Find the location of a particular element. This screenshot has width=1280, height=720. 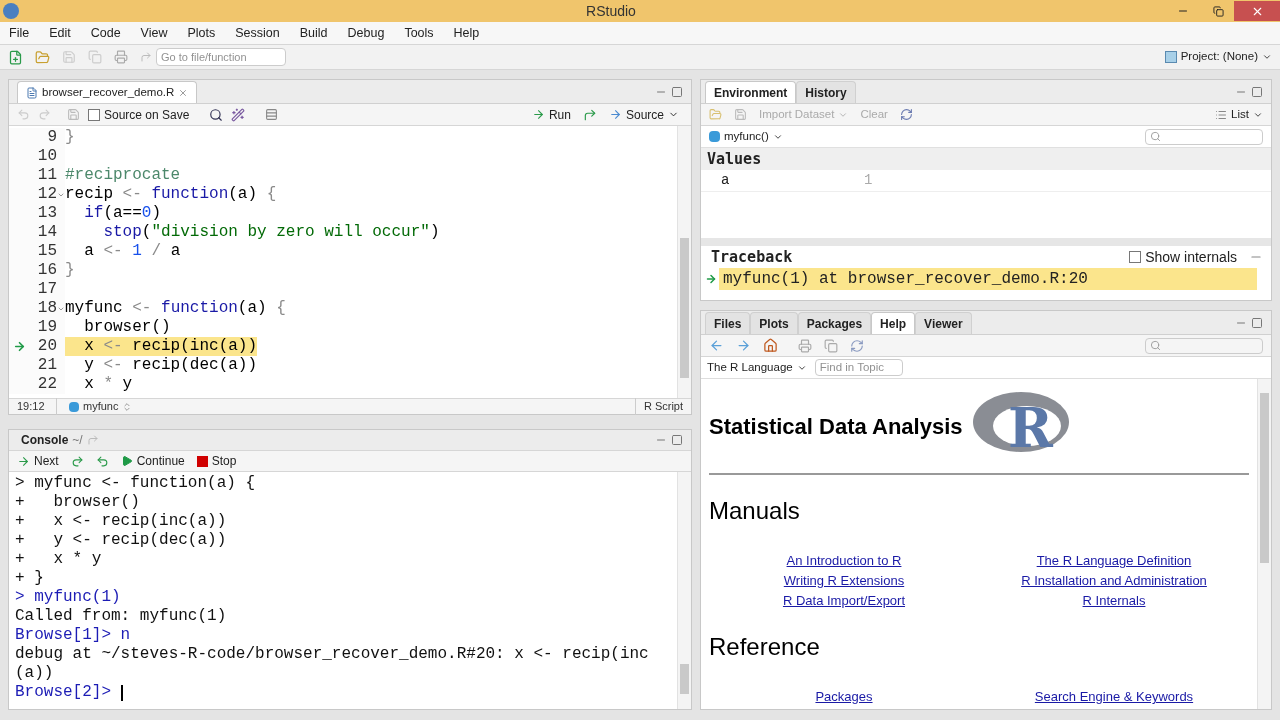

menu-item: Build is located at coordinates (313, 33).